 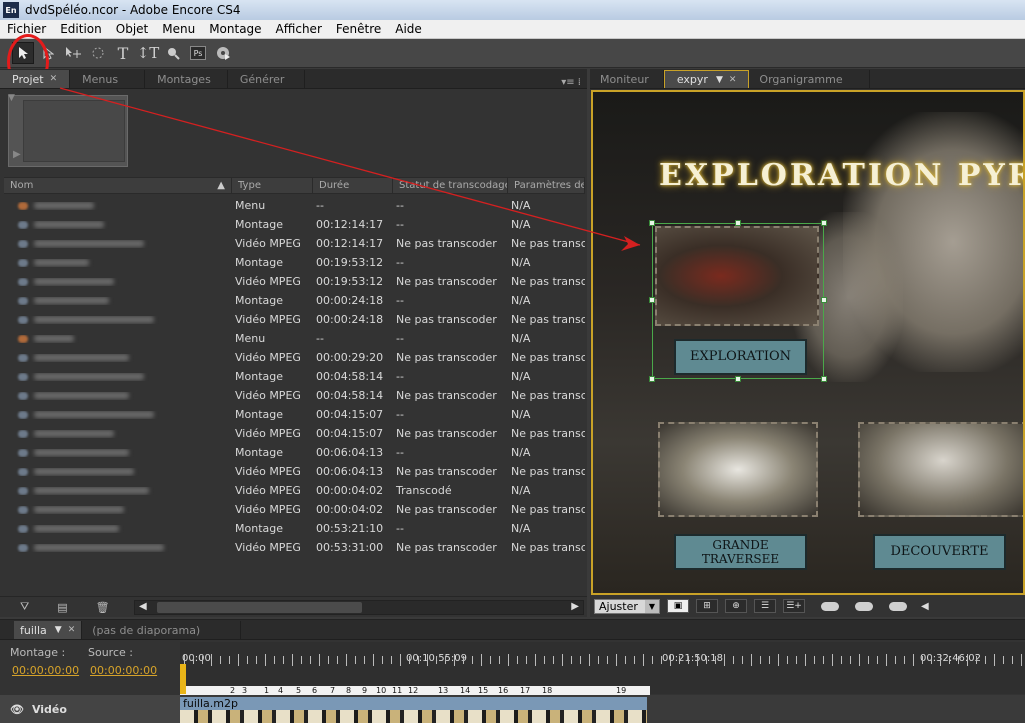 I want to click on video-clip: fuilla.m2p, so click(x=413, y=710).